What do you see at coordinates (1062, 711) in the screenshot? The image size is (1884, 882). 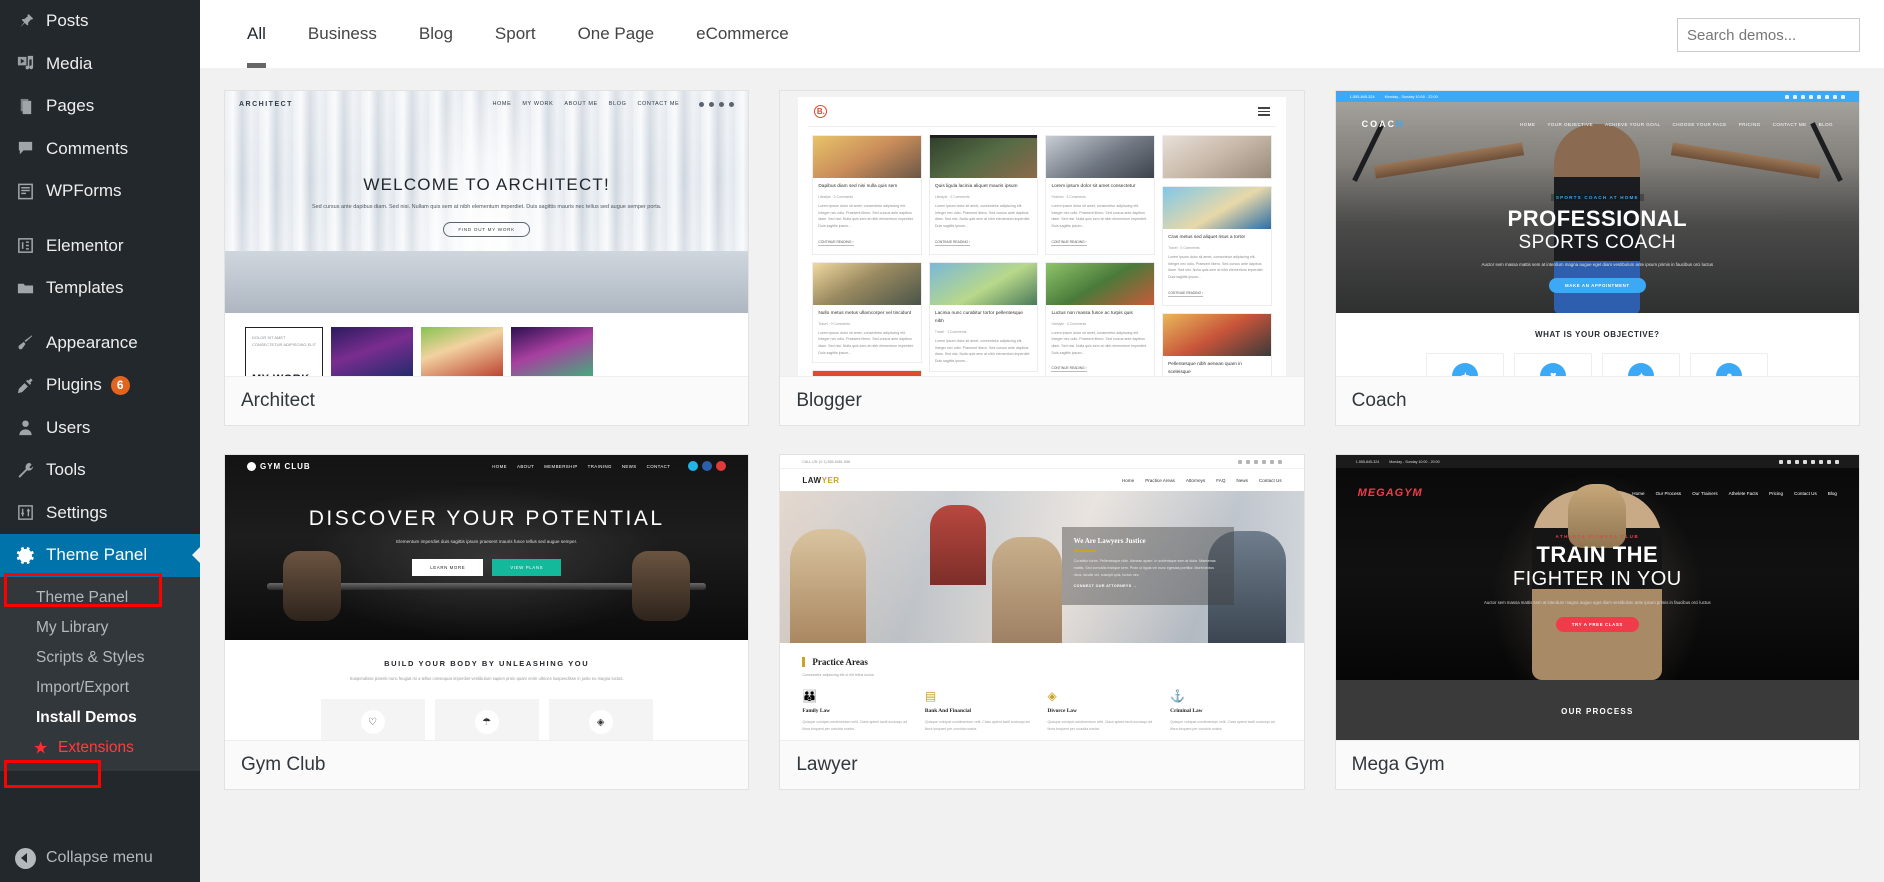 I see `area-title: Divorce Law` at bounding box center [1062, 711].